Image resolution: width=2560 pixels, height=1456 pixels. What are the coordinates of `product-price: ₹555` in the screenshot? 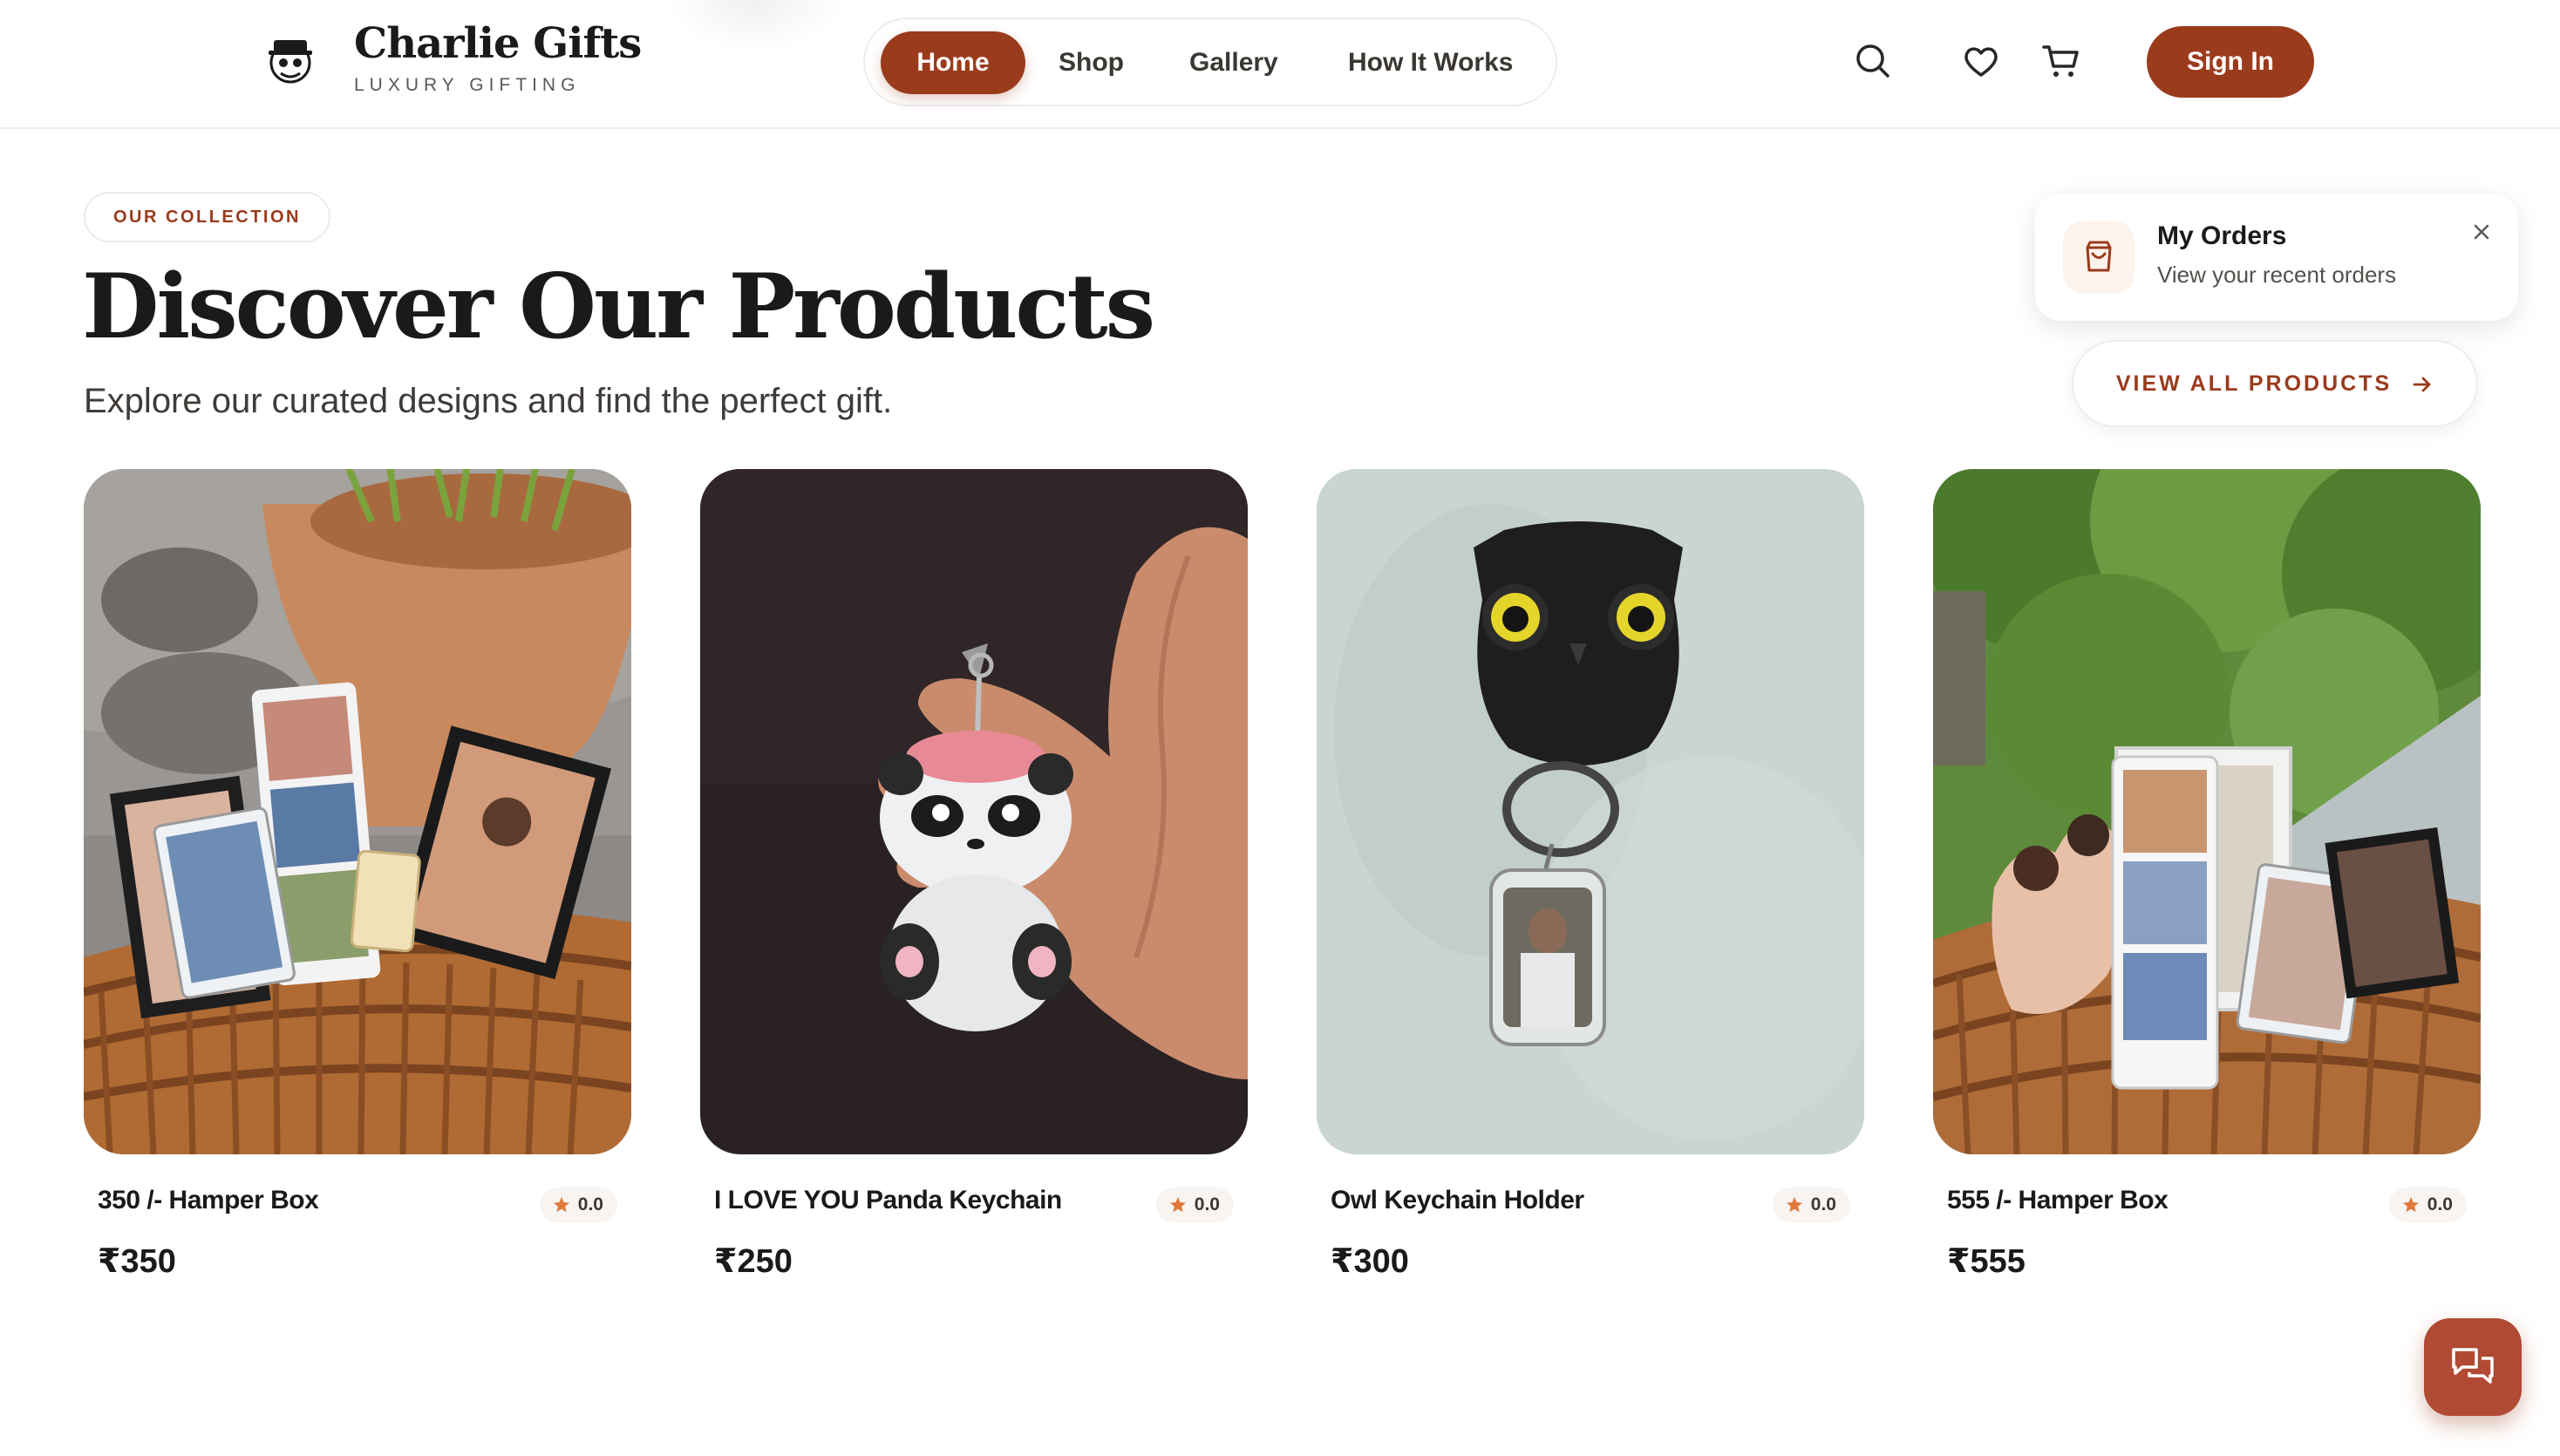 It's located at (1986, 1261).